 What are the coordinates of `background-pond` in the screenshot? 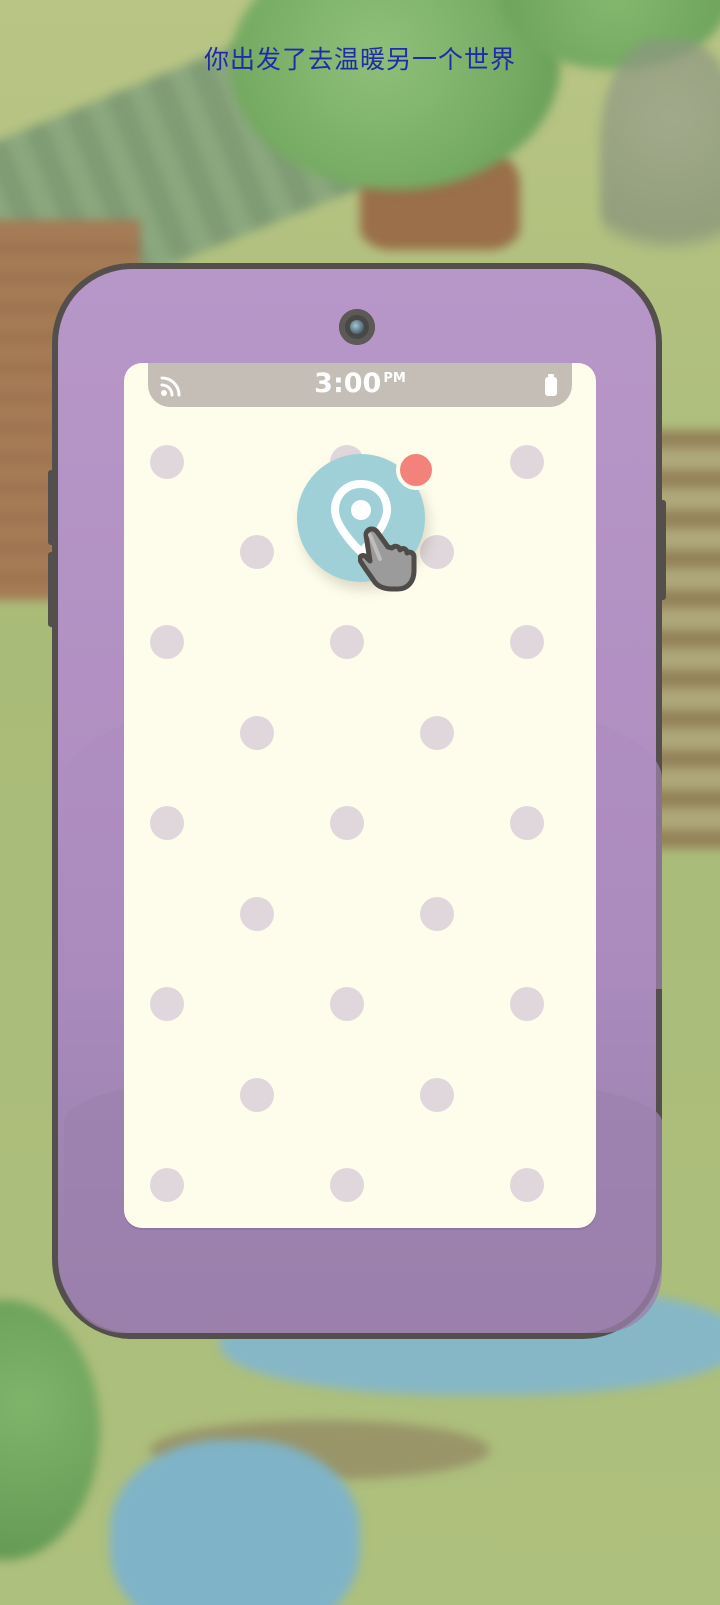 It's located at (235, 1522).